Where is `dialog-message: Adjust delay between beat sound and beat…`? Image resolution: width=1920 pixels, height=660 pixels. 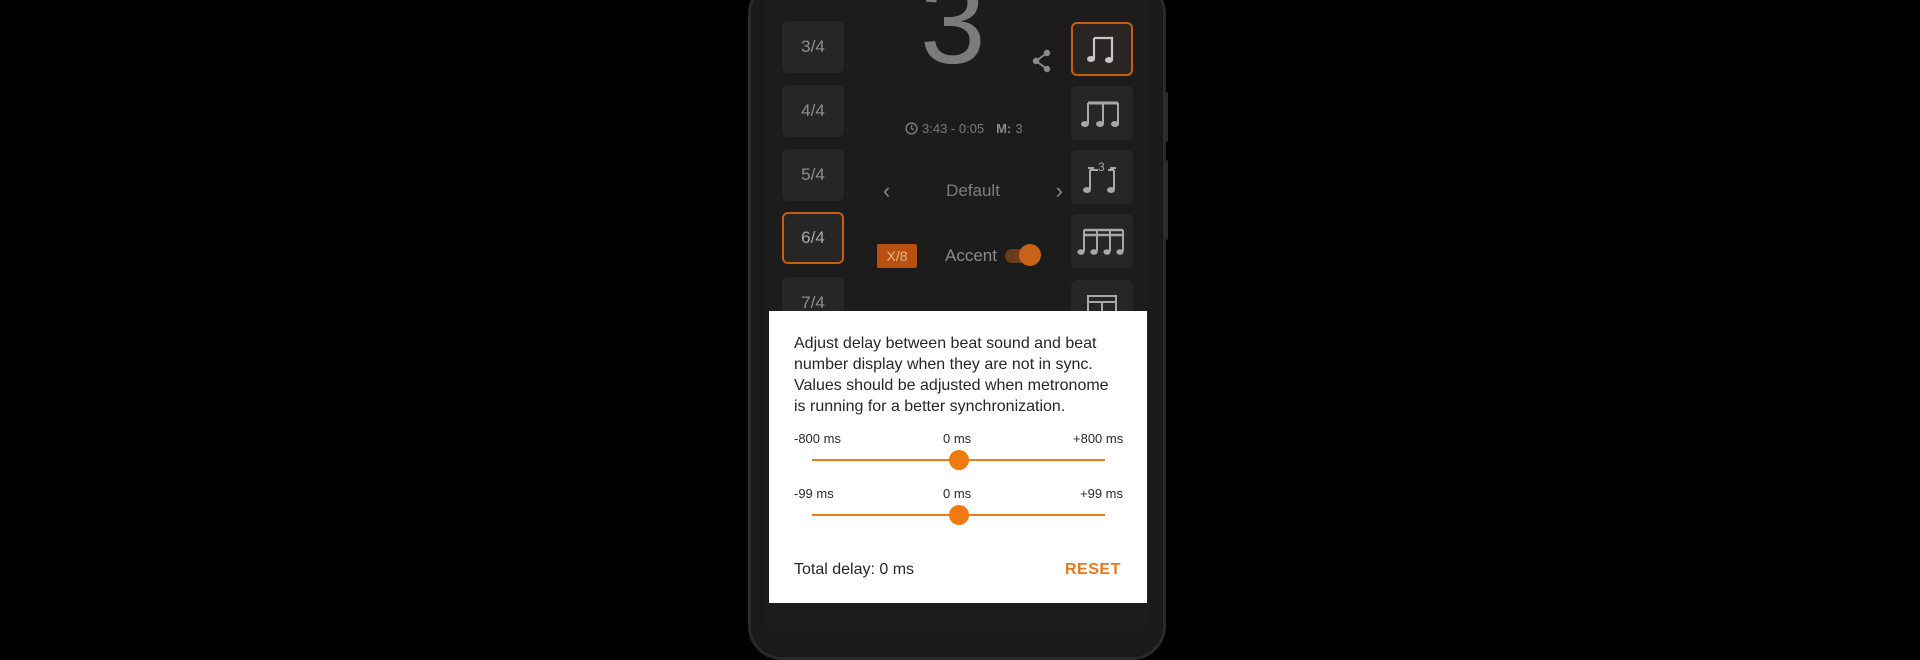 dialog-message: Adjust delay between beat sound and beat… is located at coordinates (951, 375).